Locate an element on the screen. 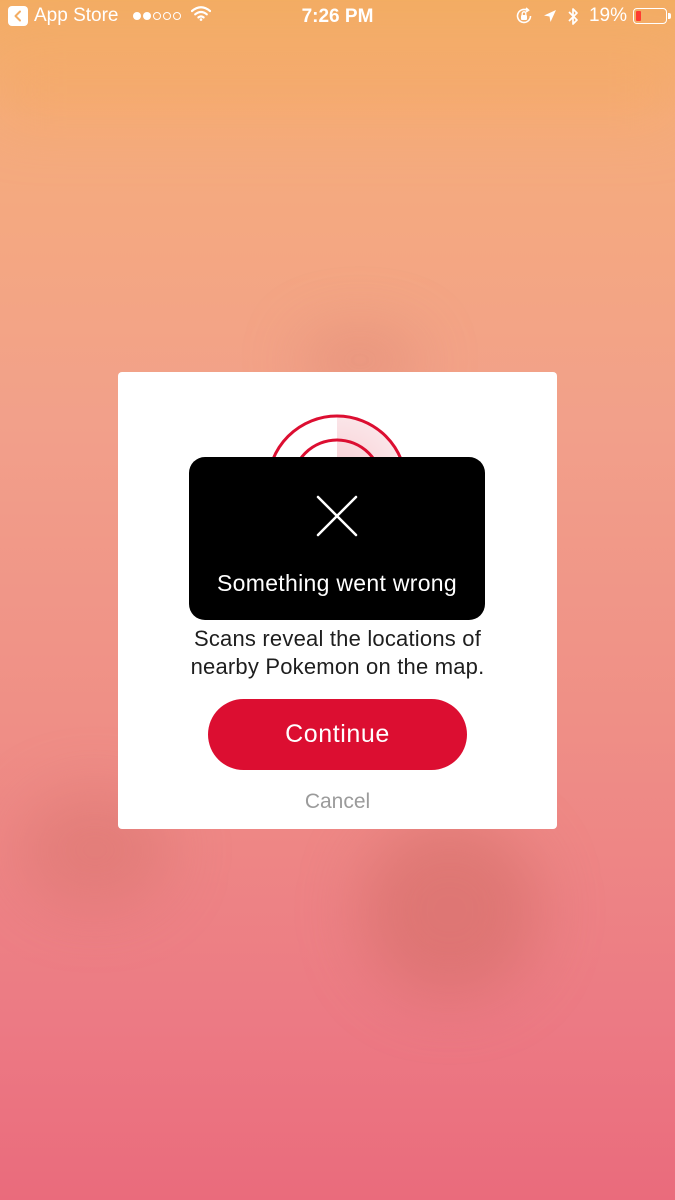  rotation-lock-icon is located at coordinates (524, 16).